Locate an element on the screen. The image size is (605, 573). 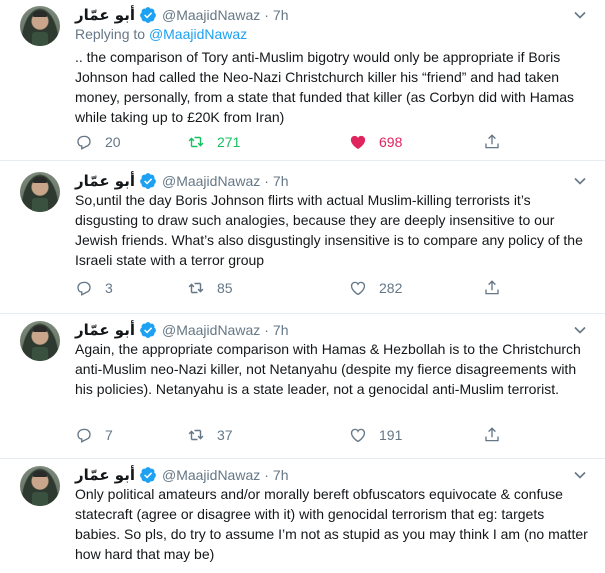
replying-to-link: @MaajidNawaz is located at coordinates (198, 34).